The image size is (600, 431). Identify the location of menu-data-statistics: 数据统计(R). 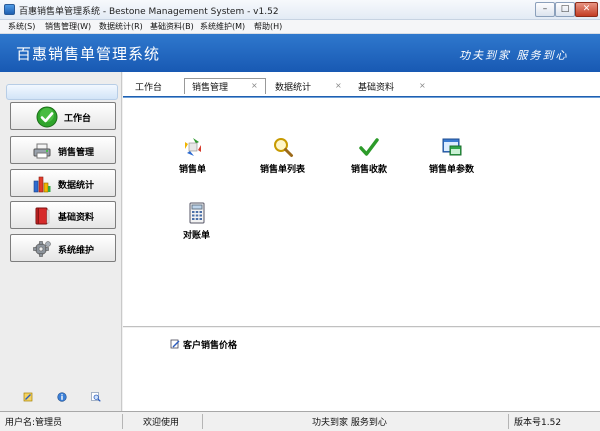
(121, 26).